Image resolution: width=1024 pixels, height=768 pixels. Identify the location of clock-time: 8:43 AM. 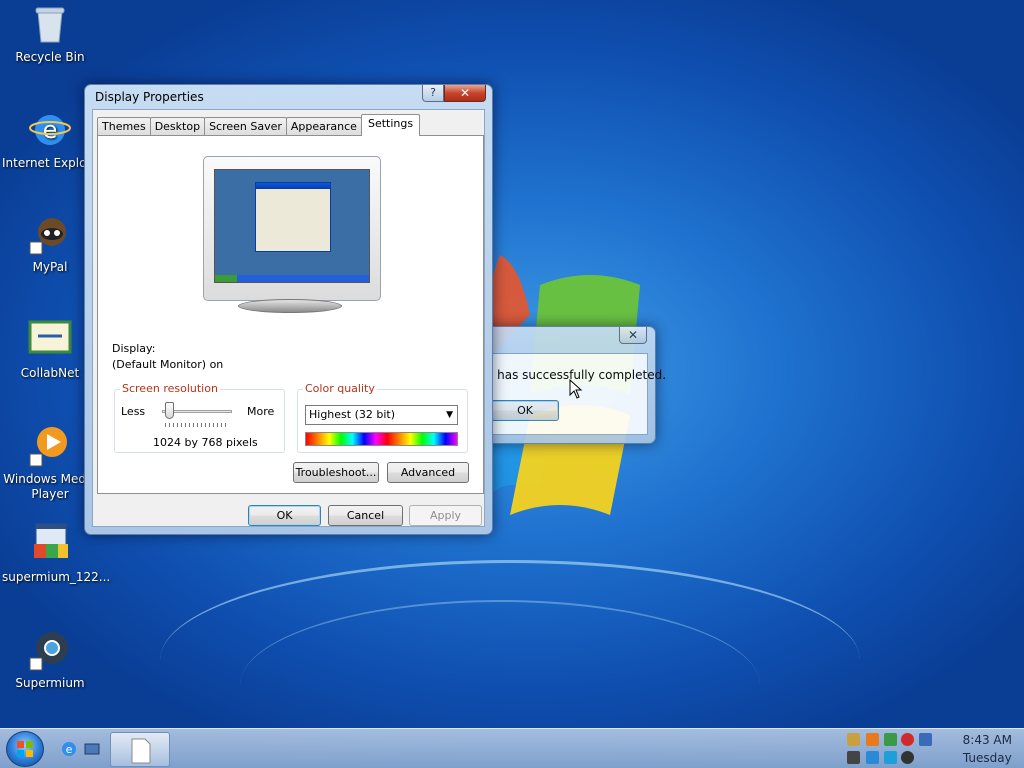
(987, 740).